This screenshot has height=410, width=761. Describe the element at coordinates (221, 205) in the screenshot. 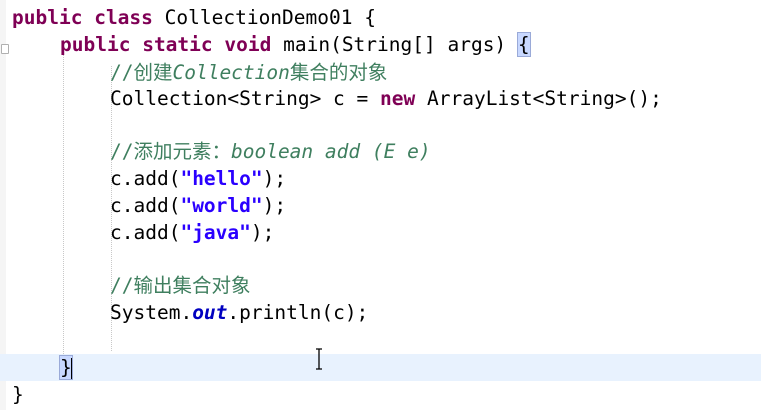

I see `string-literal: "world"` at that location.